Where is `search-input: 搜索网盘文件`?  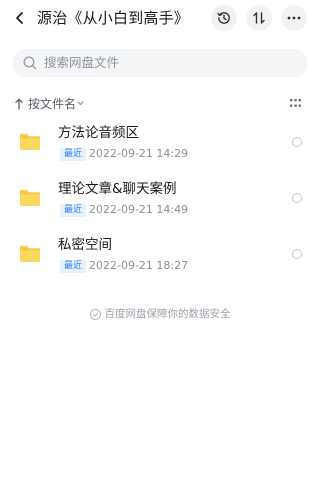
search-input: 搜索网盘文件 is located at coordinates (160, 63).